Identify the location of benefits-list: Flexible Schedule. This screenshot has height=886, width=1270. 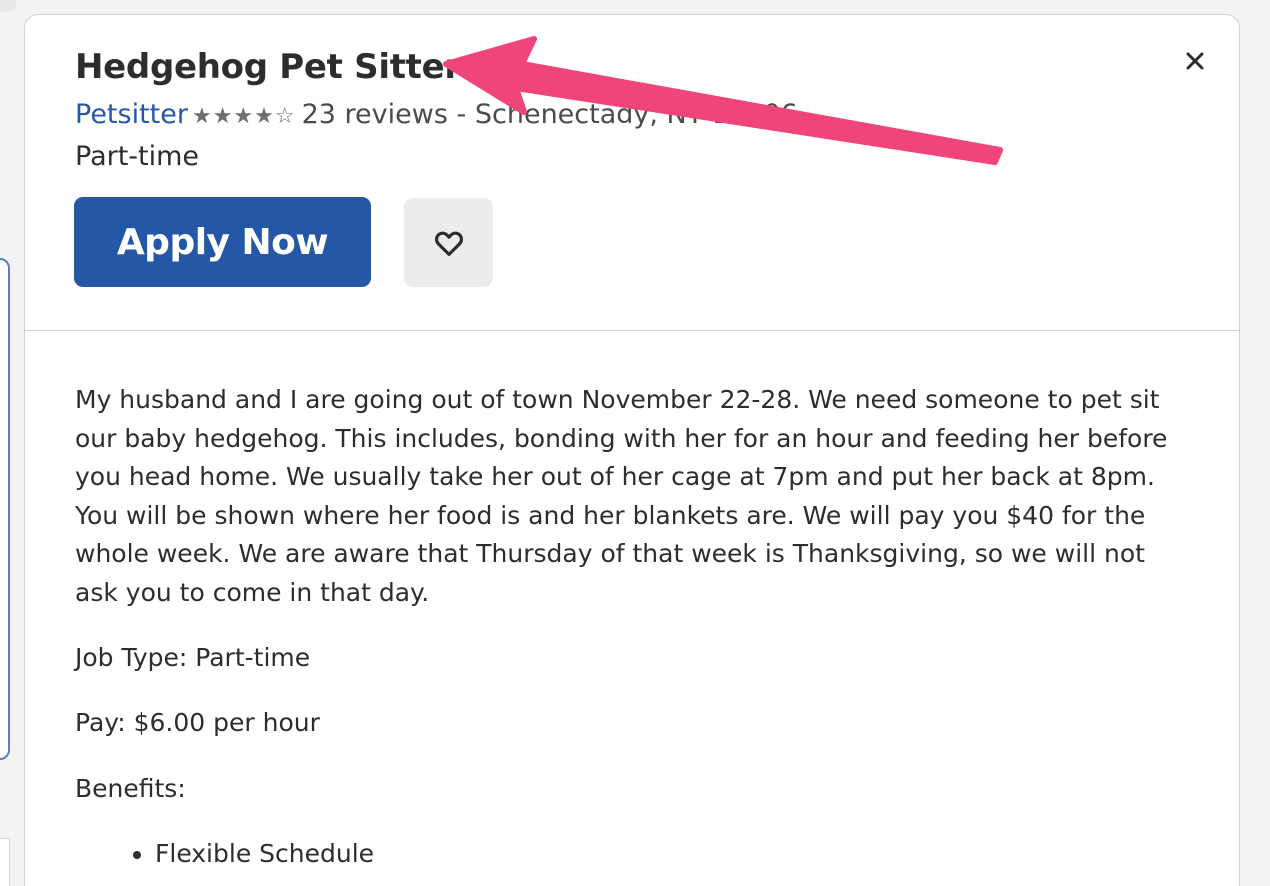
(632, 854).